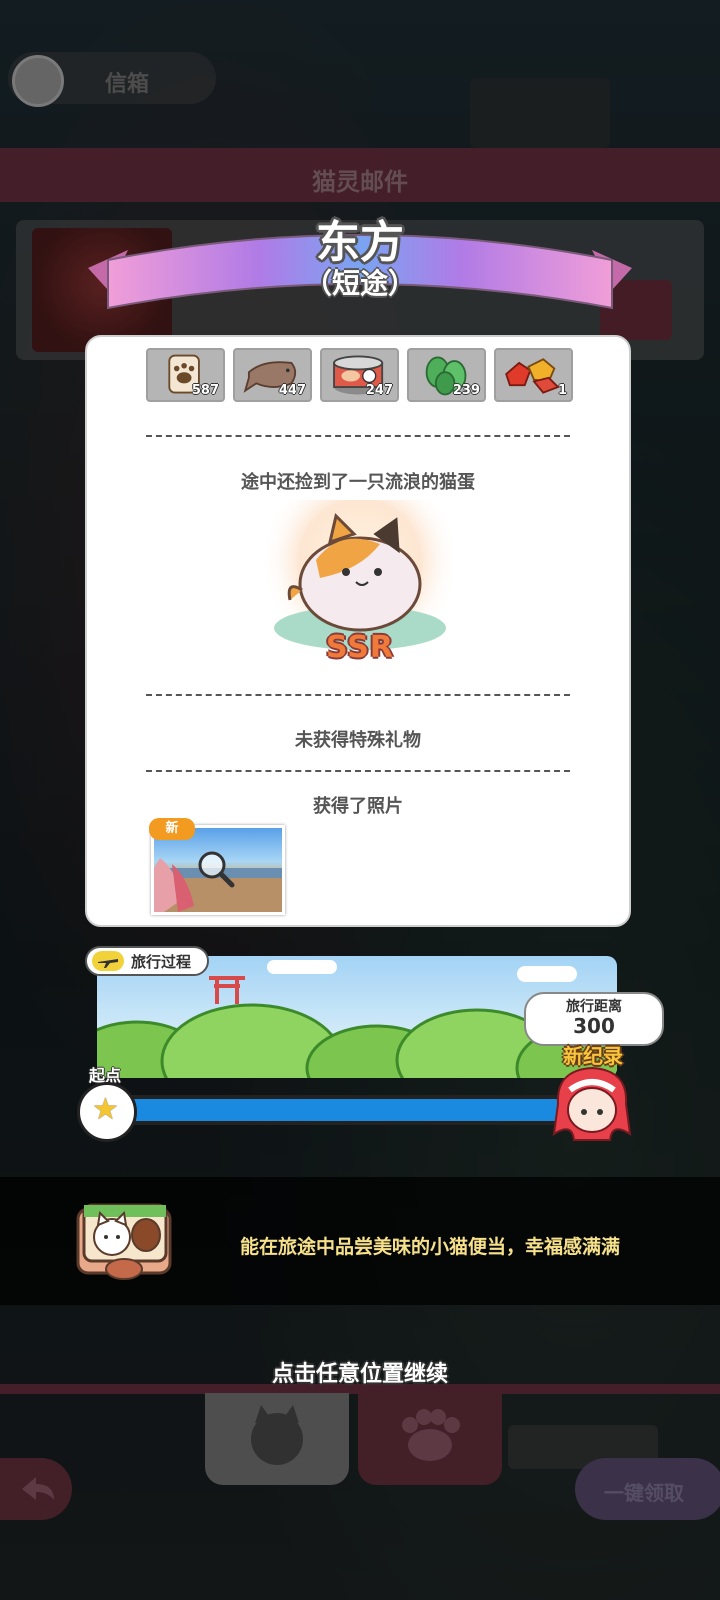 The image size is (720, 1600). I want to click on cat-bento-icon, so click(124, 1241).